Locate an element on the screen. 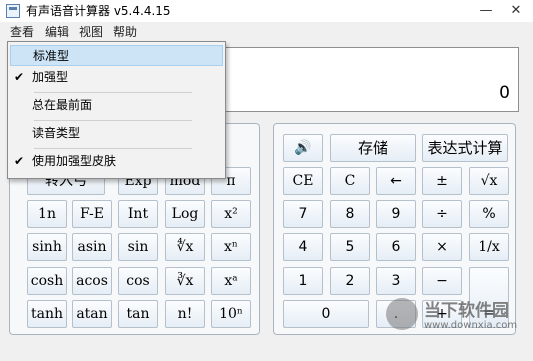  calculator-app-icon is located at coordinates (13, 11).